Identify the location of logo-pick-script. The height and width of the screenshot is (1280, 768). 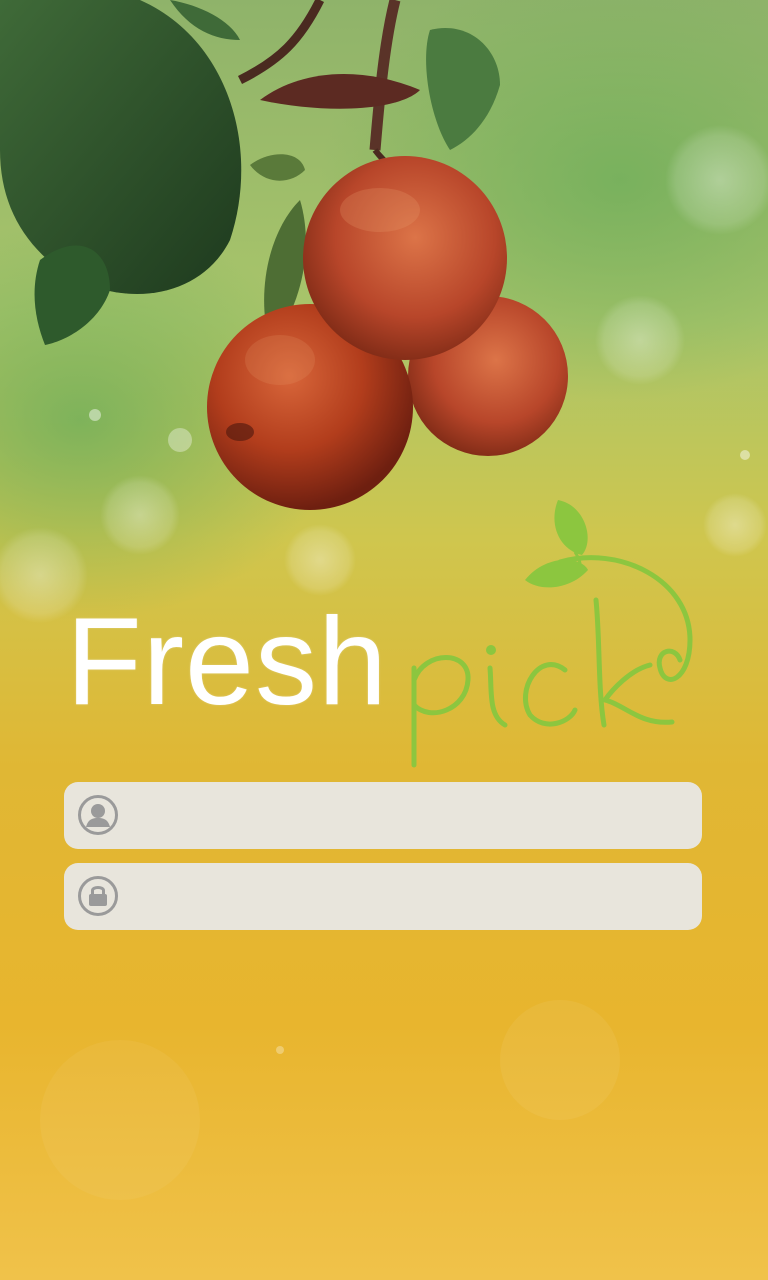
(552, 634).